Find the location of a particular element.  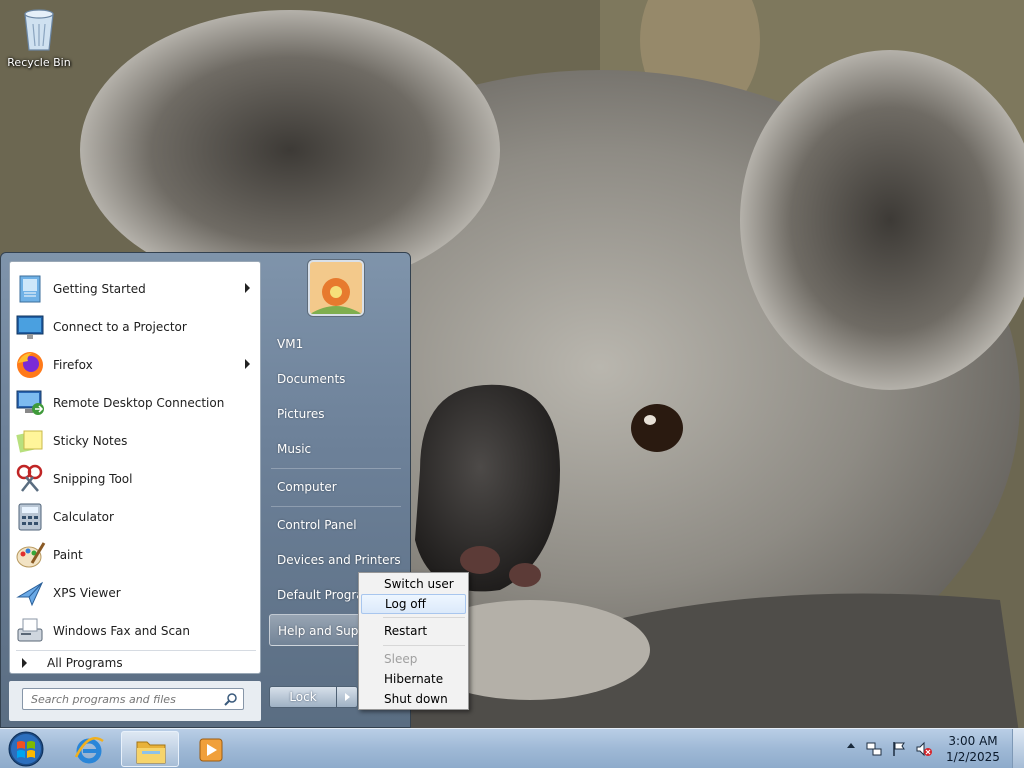

firefox-icon is located at coordinates (30, 365).